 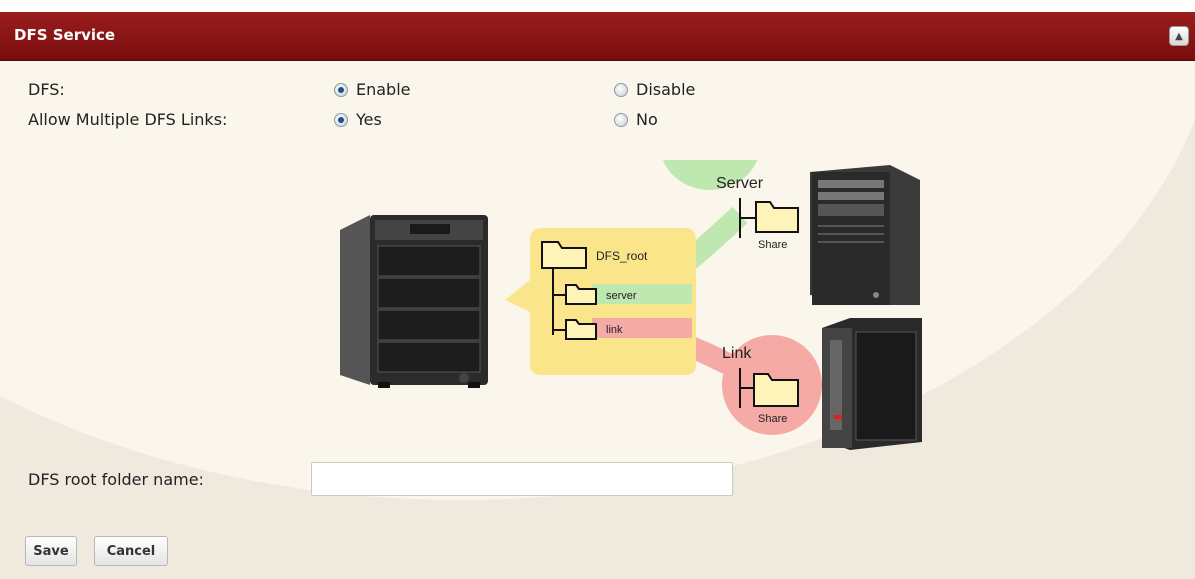 I want to click on cancel-button: Cancel, so click(x=131, y=551).